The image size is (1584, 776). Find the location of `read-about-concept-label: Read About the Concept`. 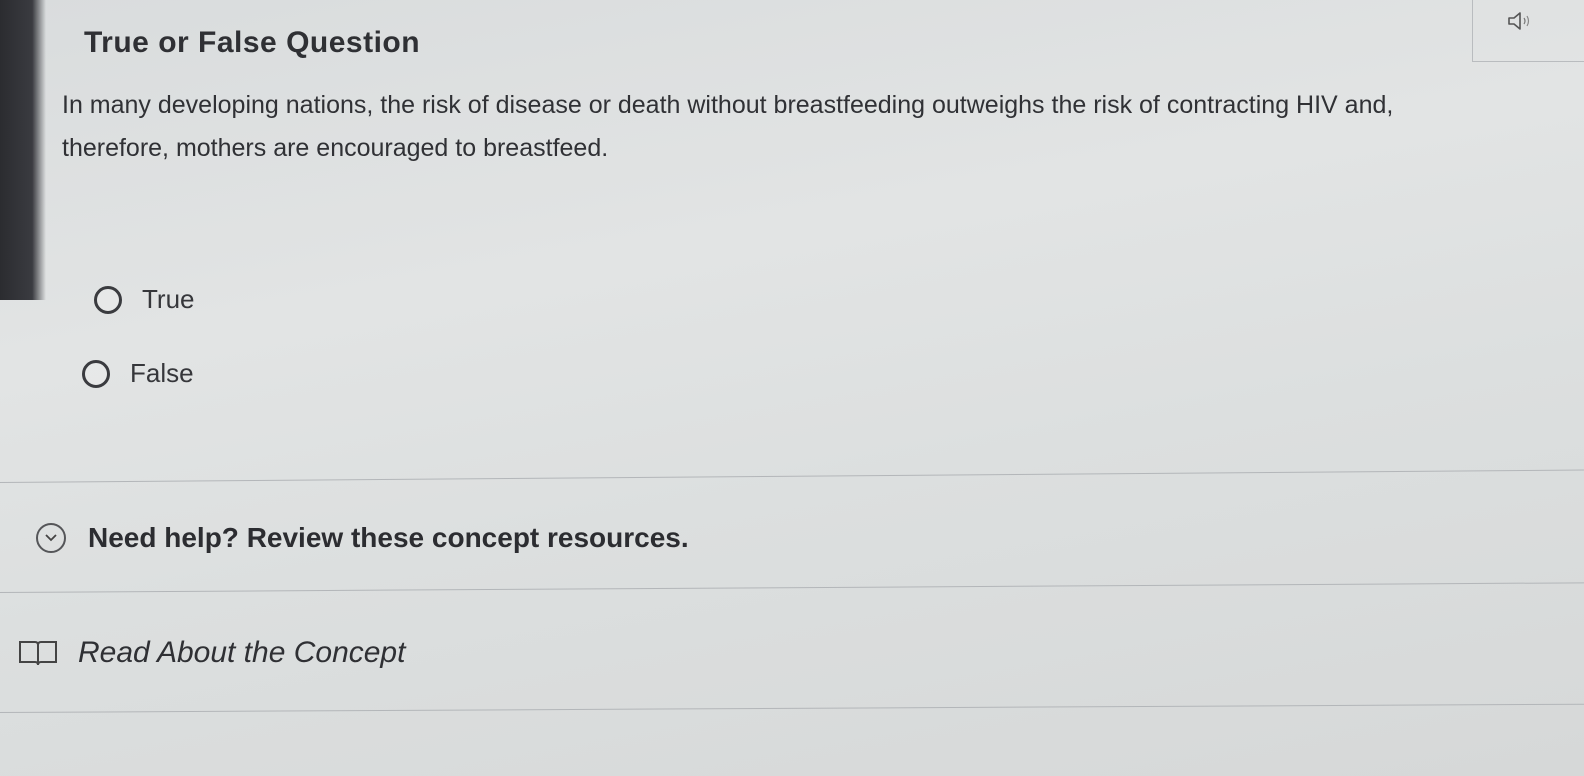

read-about-concept-label: Read About the Concept is located at coordinates (242, 652).